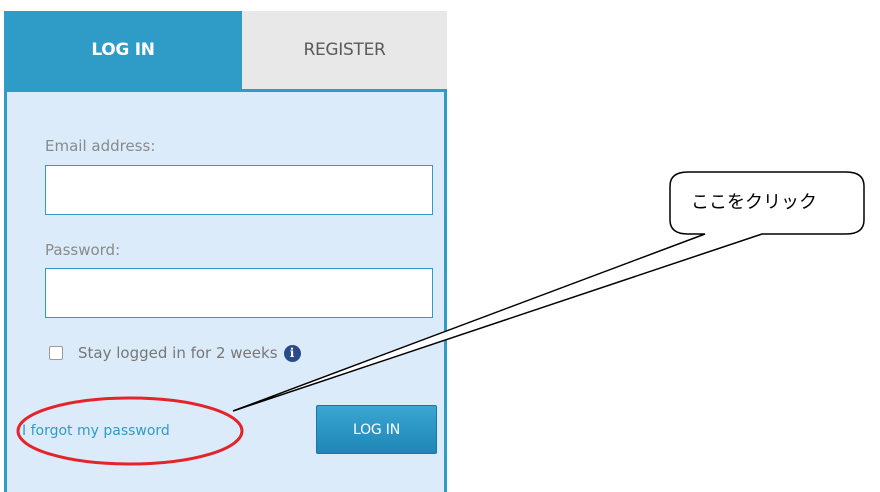 The width and height of the screenshot is (880, 492). I want to click on highlight-ellipse, so click(130, 431).